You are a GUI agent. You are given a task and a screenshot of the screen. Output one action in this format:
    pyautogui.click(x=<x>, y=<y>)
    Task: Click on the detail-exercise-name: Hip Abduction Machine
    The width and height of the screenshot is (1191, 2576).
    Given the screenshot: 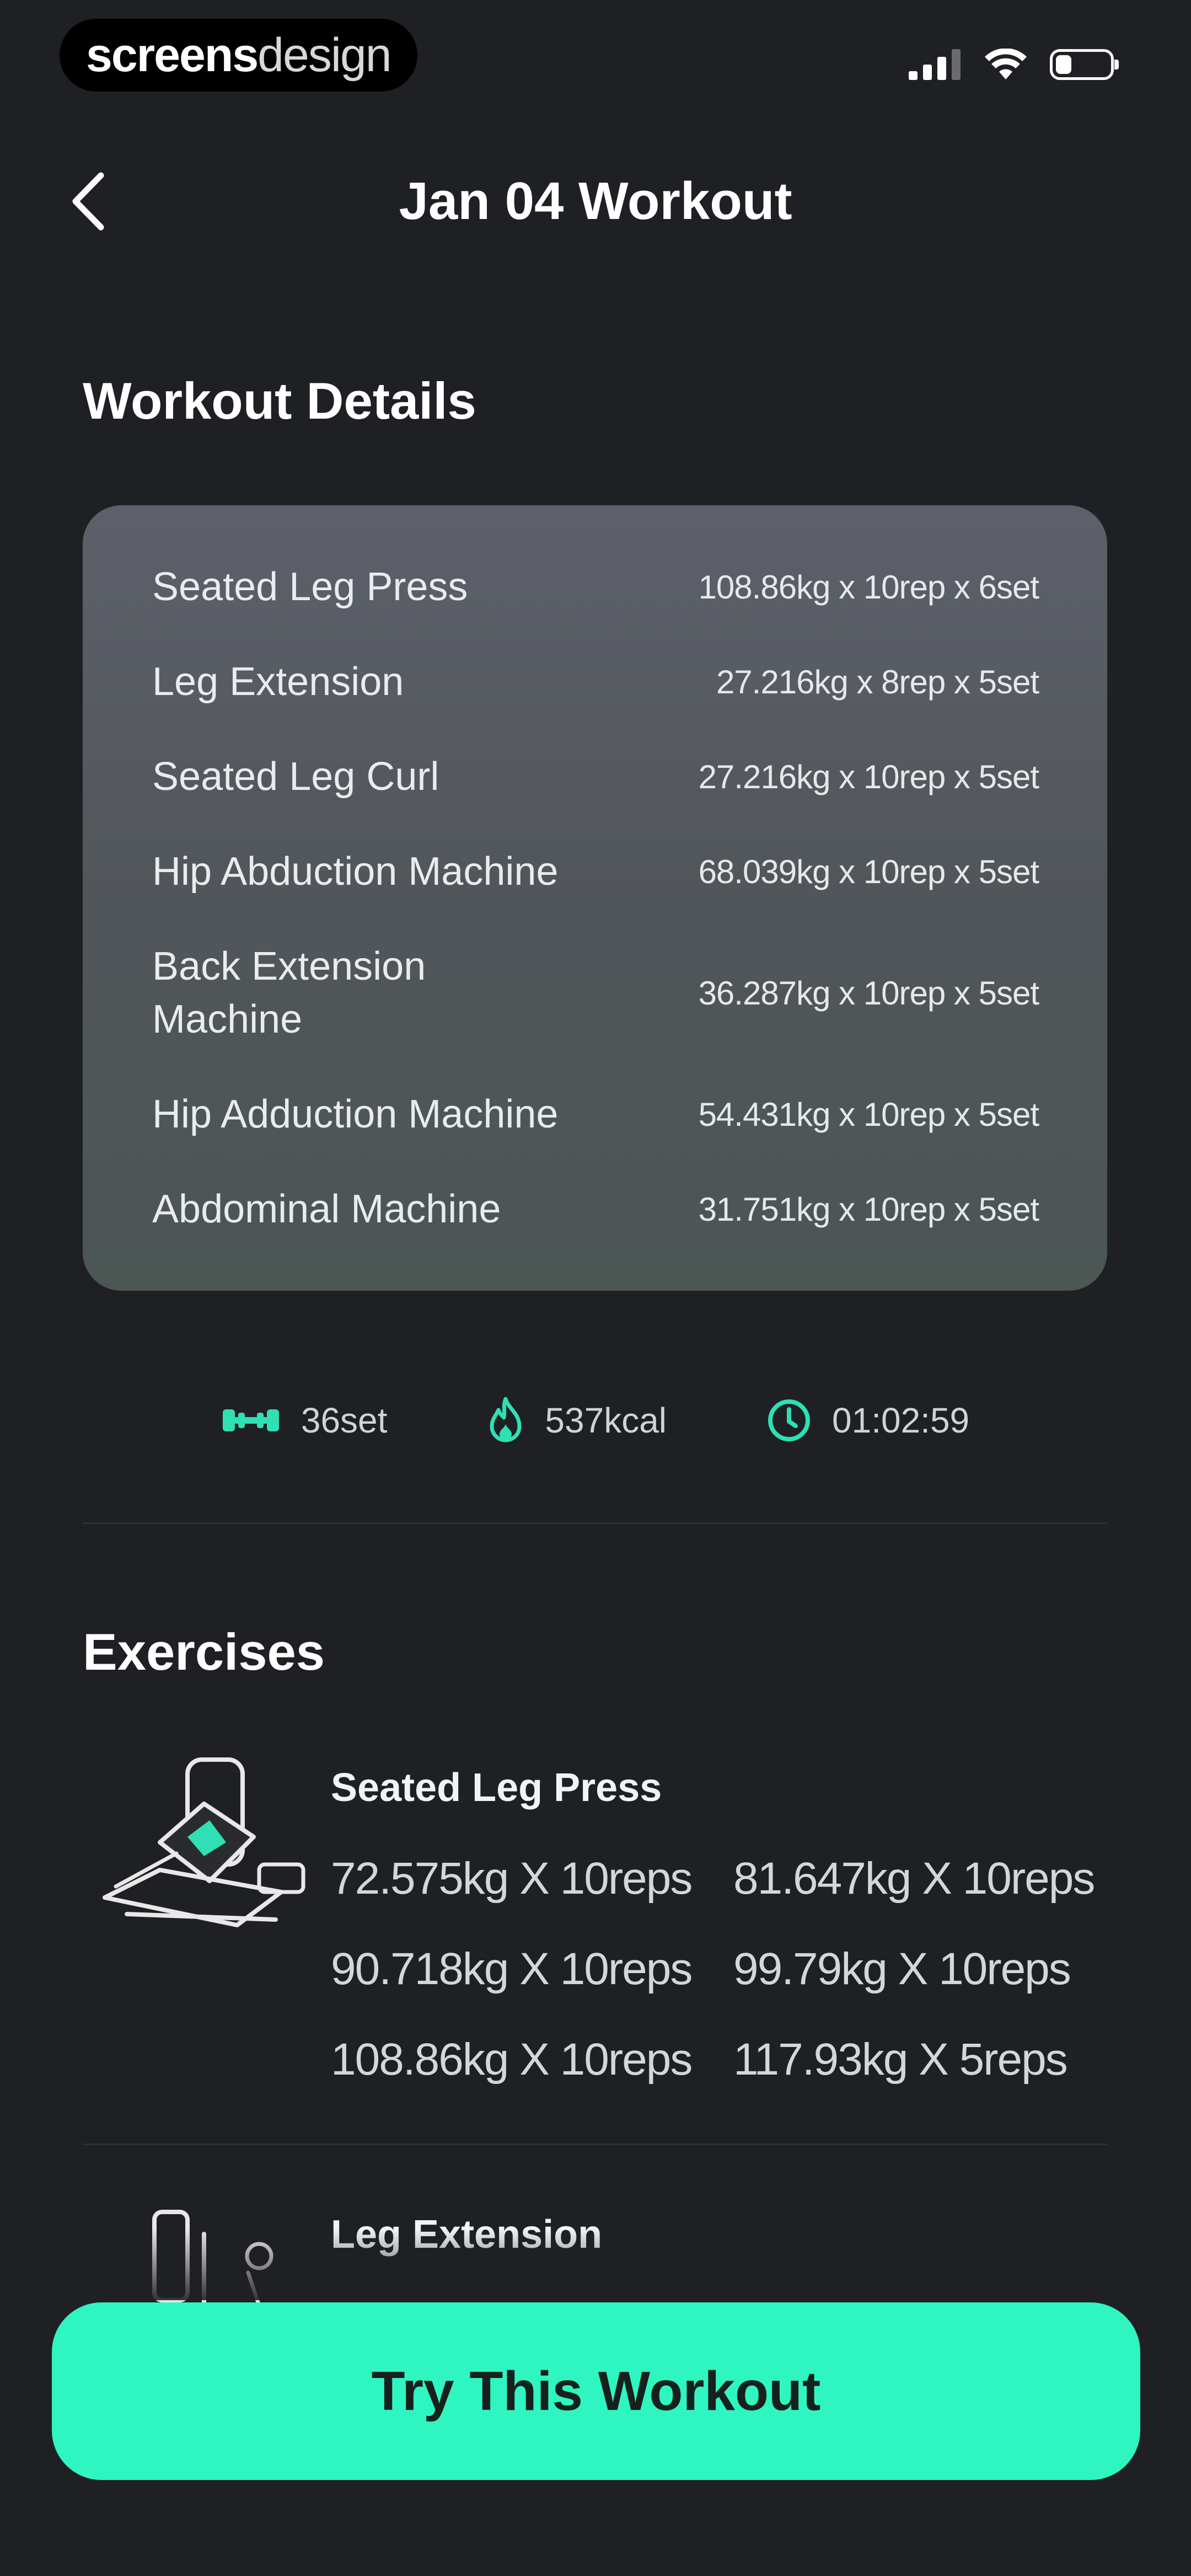 What is the action you would take?
    pyautogui.click(x=355, y=871)
    